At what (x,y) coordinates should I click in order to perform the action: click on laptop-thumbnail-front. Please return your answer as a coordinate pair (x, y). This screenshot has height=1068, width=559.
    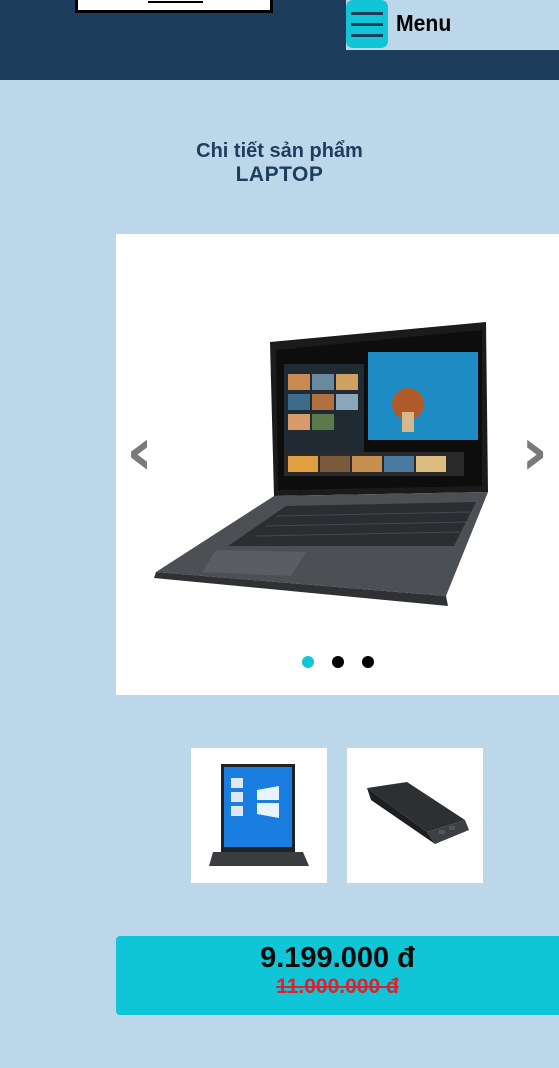
    Looking at the image, I should click on (259, 815).